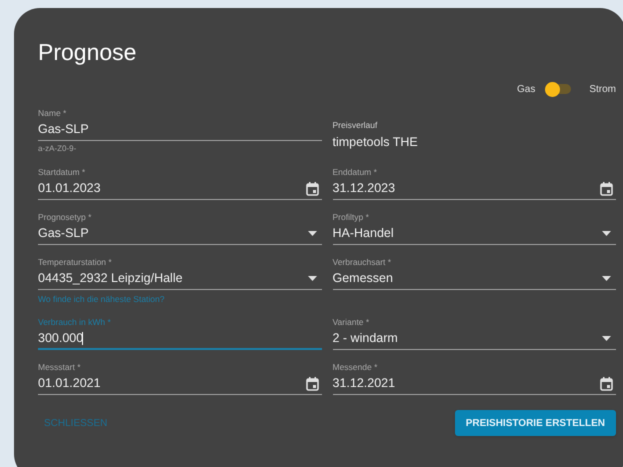 This screenshot has height=467, width=623. I want to click on readonly-field: timpetools THE, so click(474, 142).